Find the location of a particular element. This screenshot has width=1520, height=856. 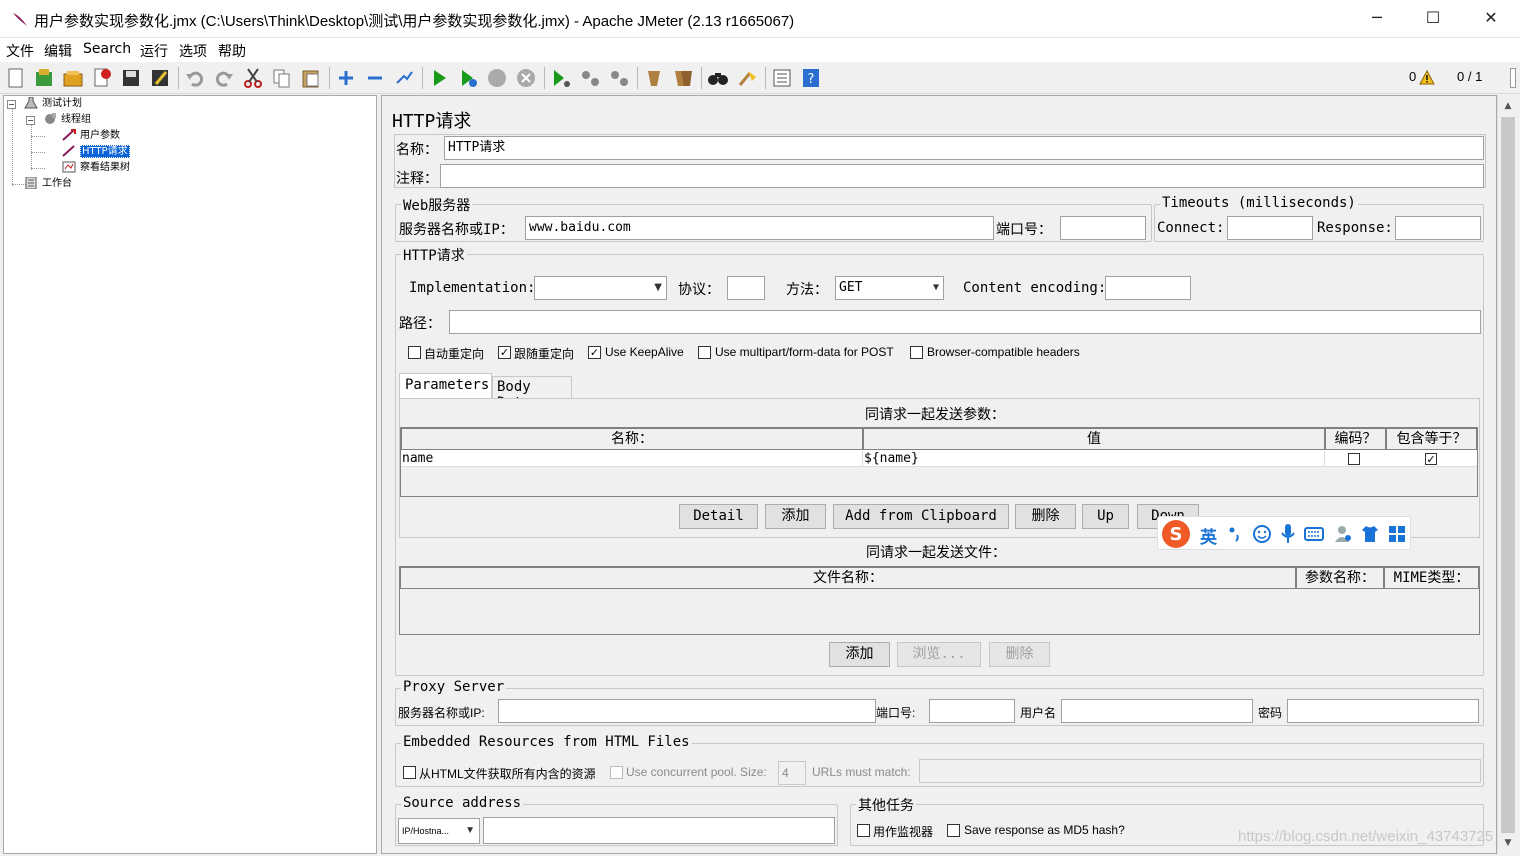

add-param-button: 添加 is located at coordinates (795, 516).